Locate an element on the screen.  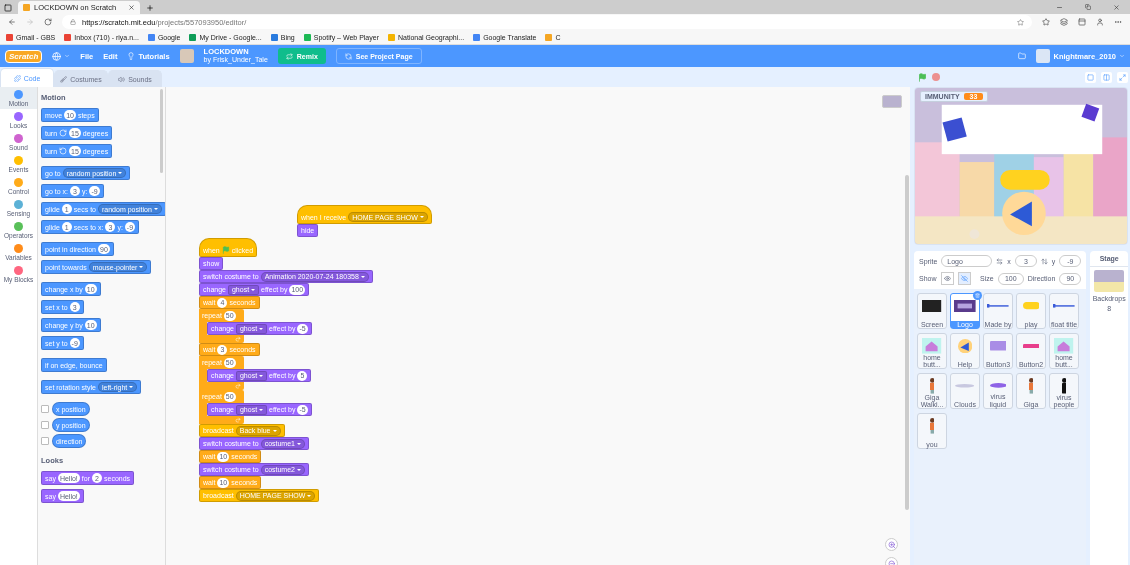
back-icon is located at coordinates (12, 22).